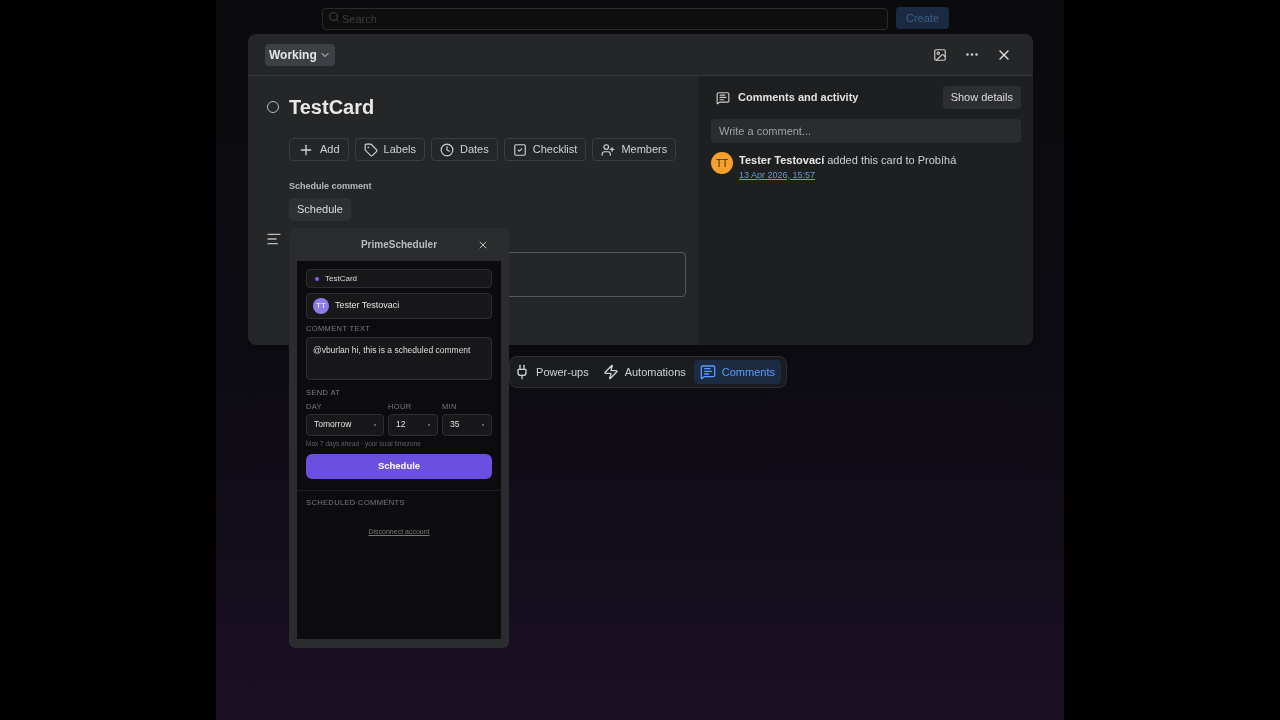  Describe the element at coordinates (737, 372) in the screenshot. I see `toolbar-tab: Comments` at that location.